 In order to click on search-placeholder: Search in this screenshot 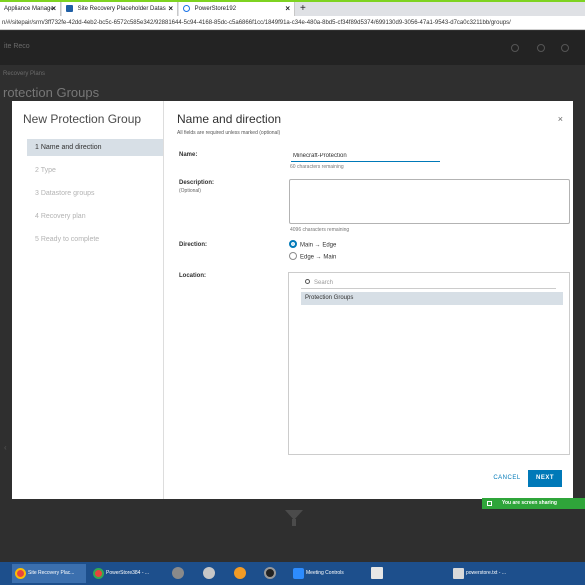, I will do `click(324, 283)`.